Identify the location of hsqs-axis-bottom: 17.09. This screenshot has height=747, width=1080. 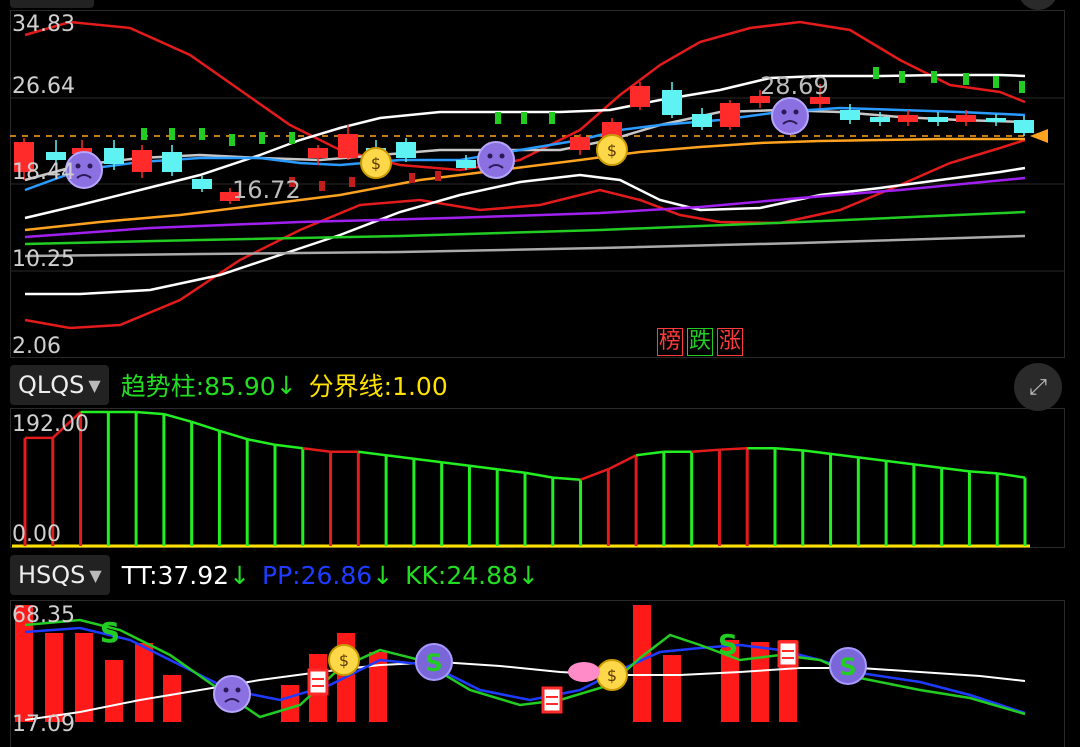
(43, 724).